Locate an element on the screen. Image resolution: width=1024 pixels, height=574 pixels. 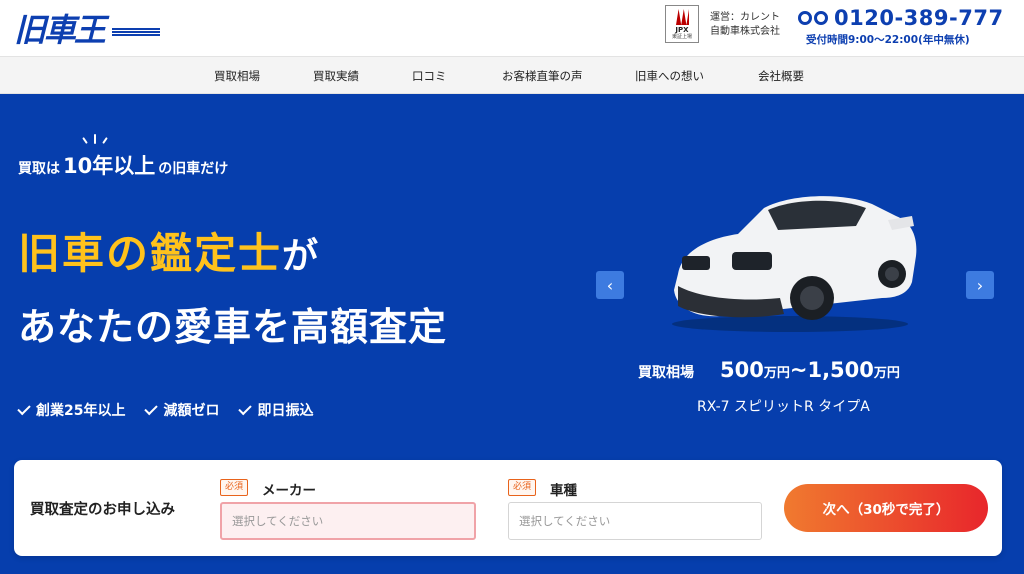
nav-item-results: 買取実績 is located at coordinates (336, 76).